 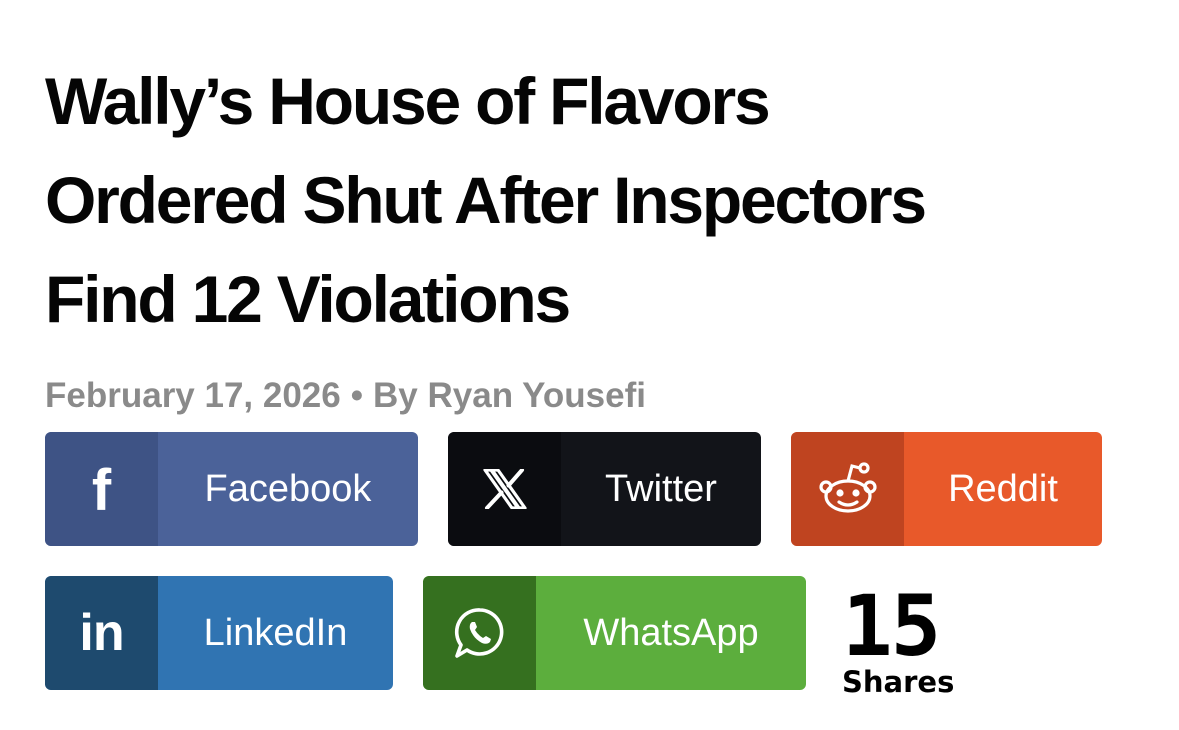 I want to click on x-twitter-icon, so click(x=504, y=489).